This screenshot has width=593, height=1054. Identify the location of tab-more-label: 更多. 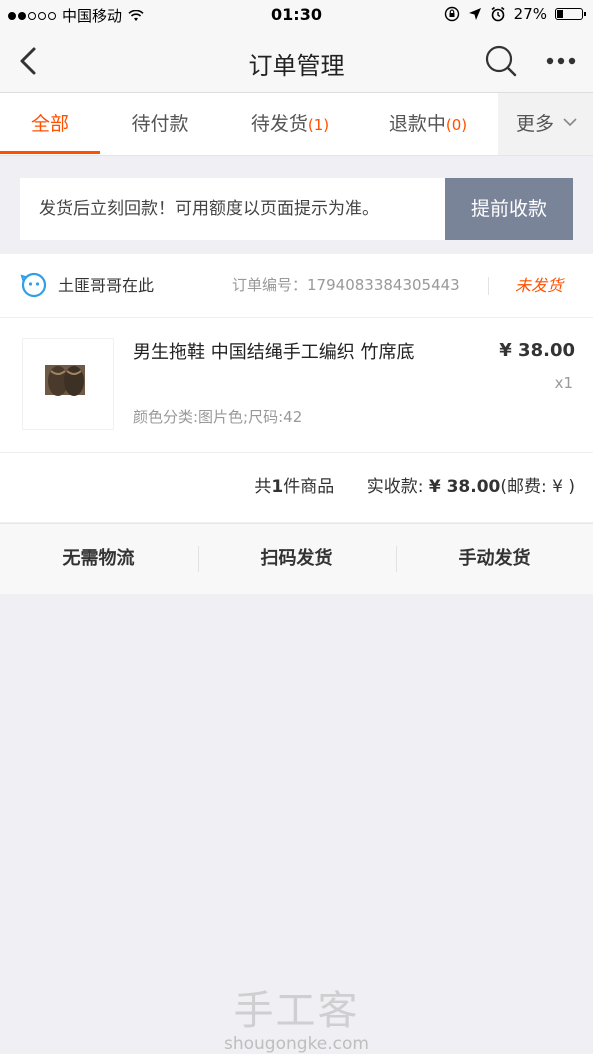
(535, 124).